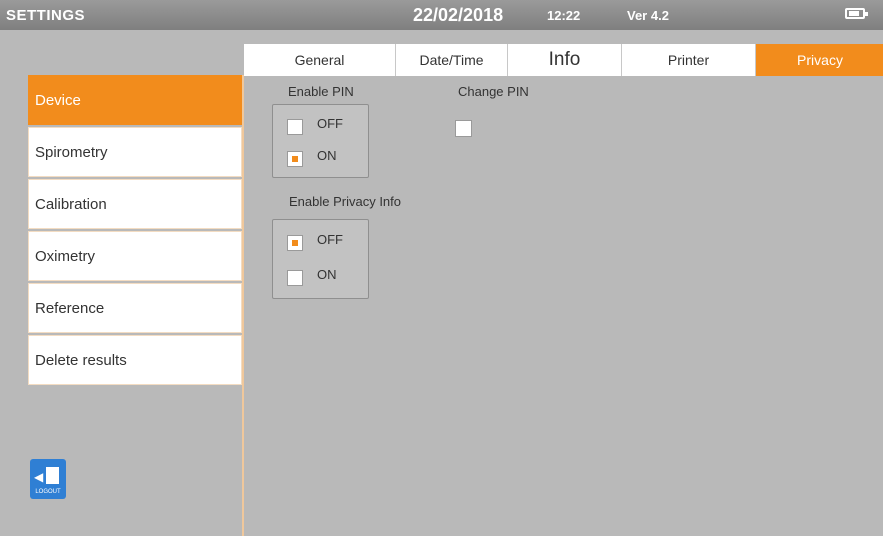  Describe the element at coordinates (135, 204) in the screenshot. I see `sidebar-item-calibration: Calibration` at that location.